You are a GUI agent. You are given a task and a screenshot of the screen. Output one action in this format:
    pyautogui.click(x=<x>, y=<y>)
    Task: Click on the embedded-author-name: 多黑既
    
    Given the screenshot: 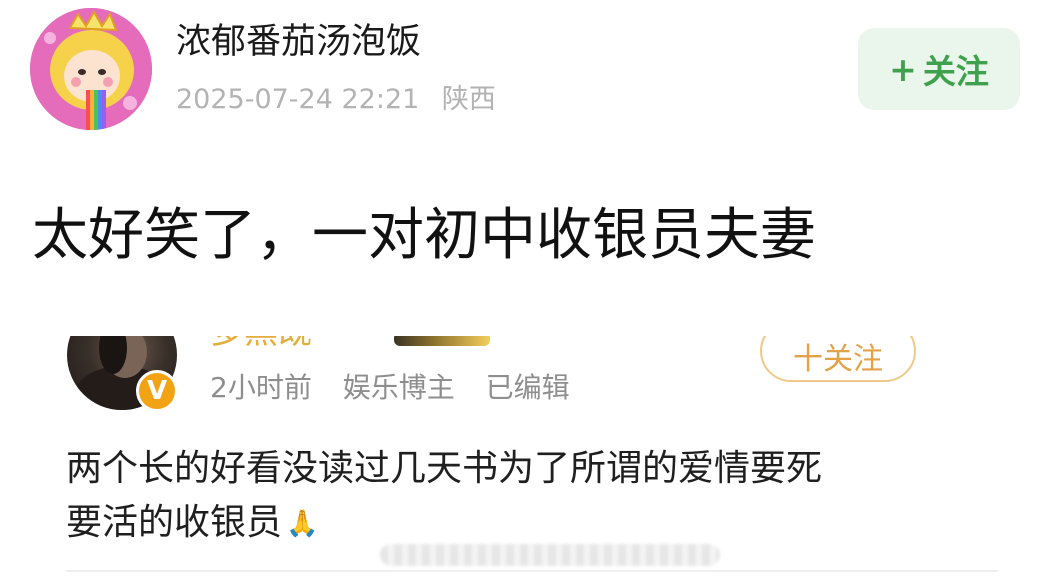 What is the action you would take?
    pyautogui.click(x=261, y=344)
    